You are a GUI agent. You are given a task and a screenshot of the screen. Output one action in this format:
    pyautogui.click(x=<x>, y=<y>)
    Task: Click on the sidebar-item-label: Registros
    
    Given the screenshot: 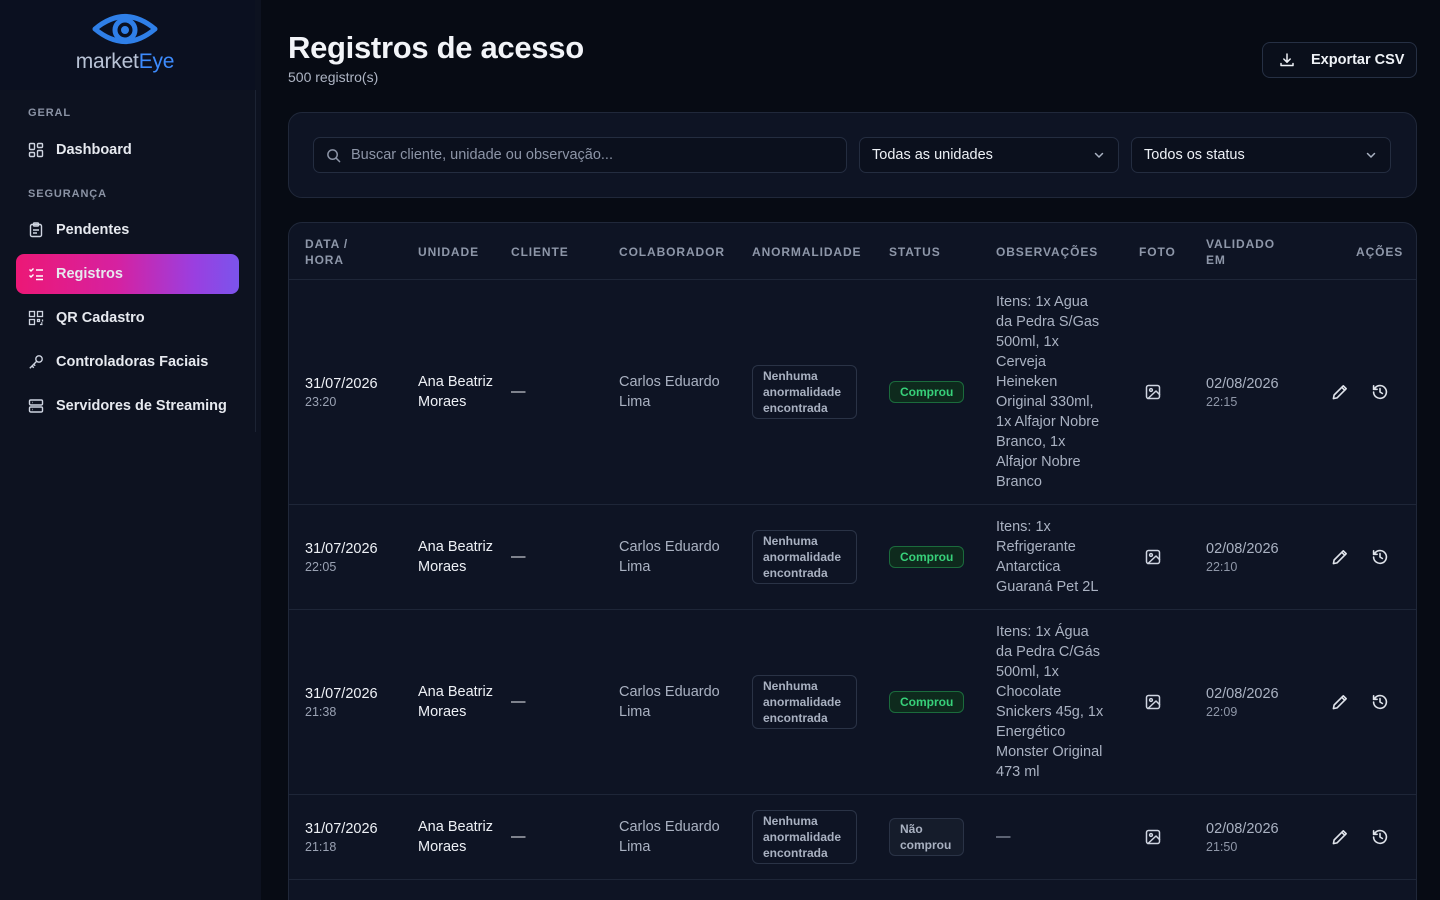 What is the action you would take?
    pyautogui.click(x=89, y=274)
    